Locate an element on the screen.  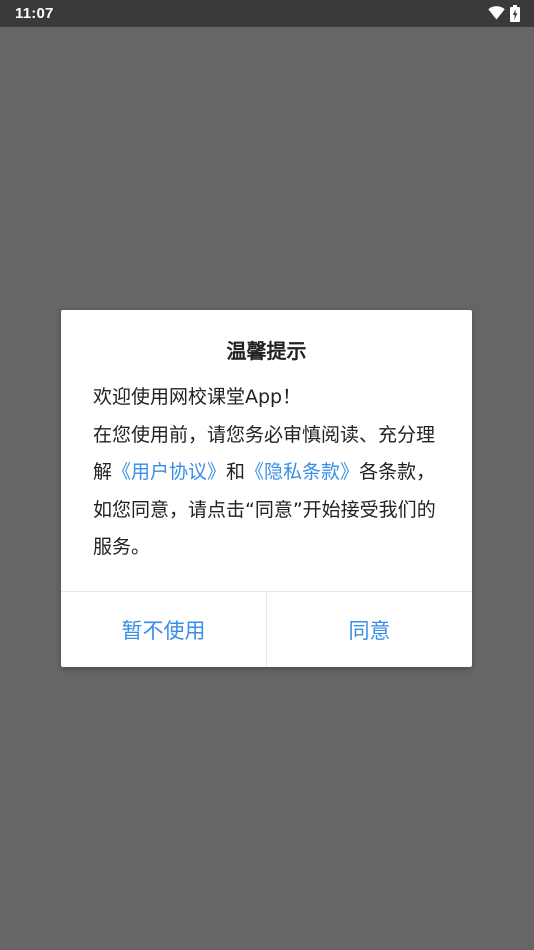
dialog-title: 温馨提示 is located at coordinates (266, 351).